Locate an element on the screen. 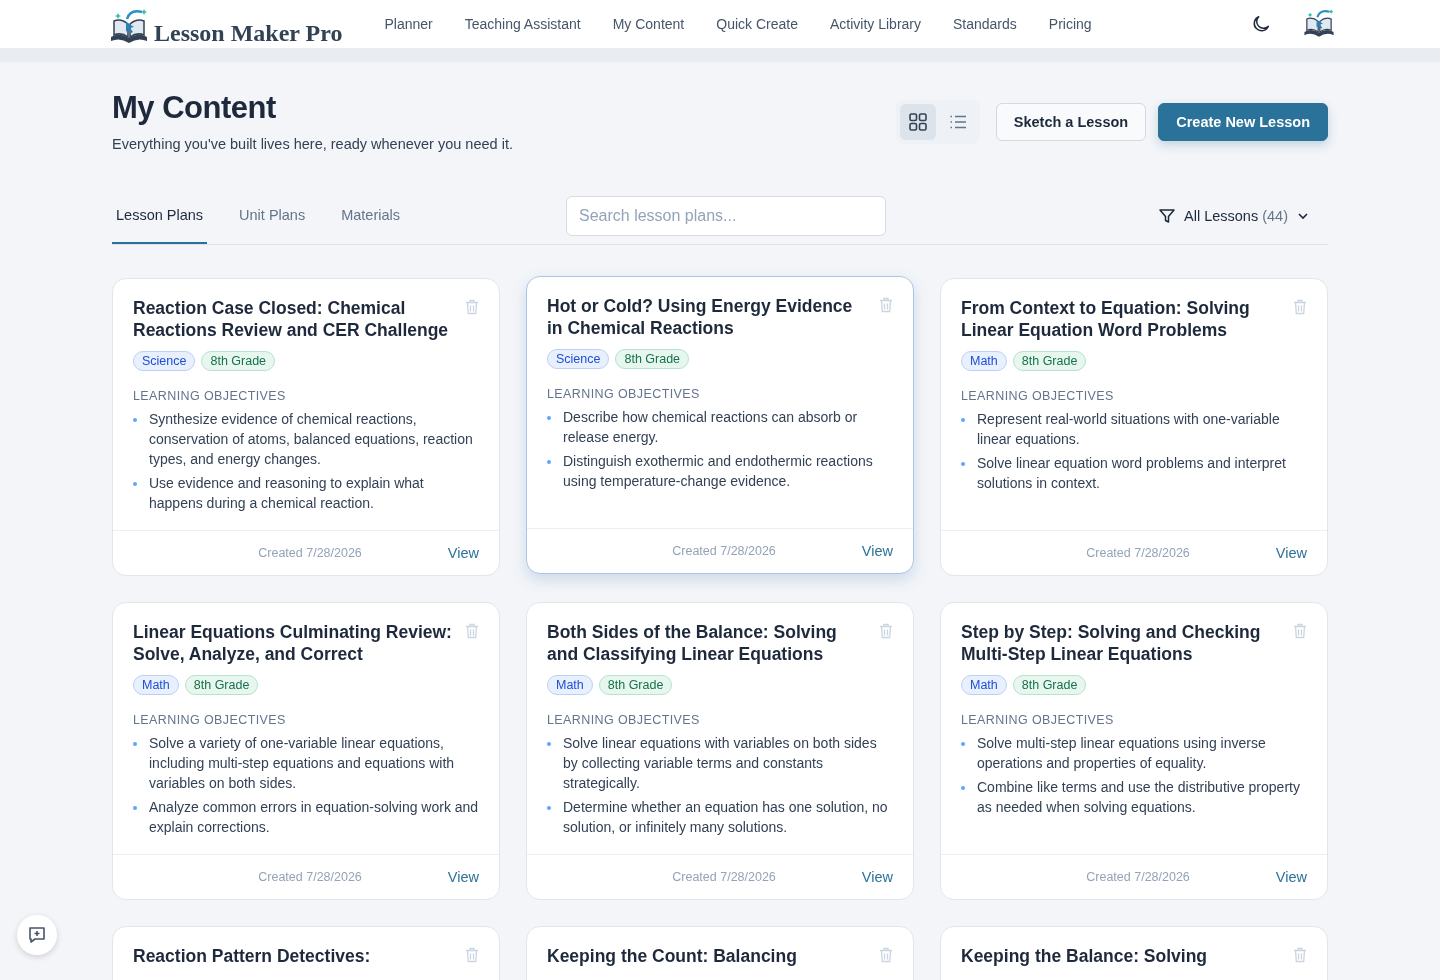  objective-text: Combine like terms and use the distributive property as needed when solving equations. is located at coordinates (1139, 797).